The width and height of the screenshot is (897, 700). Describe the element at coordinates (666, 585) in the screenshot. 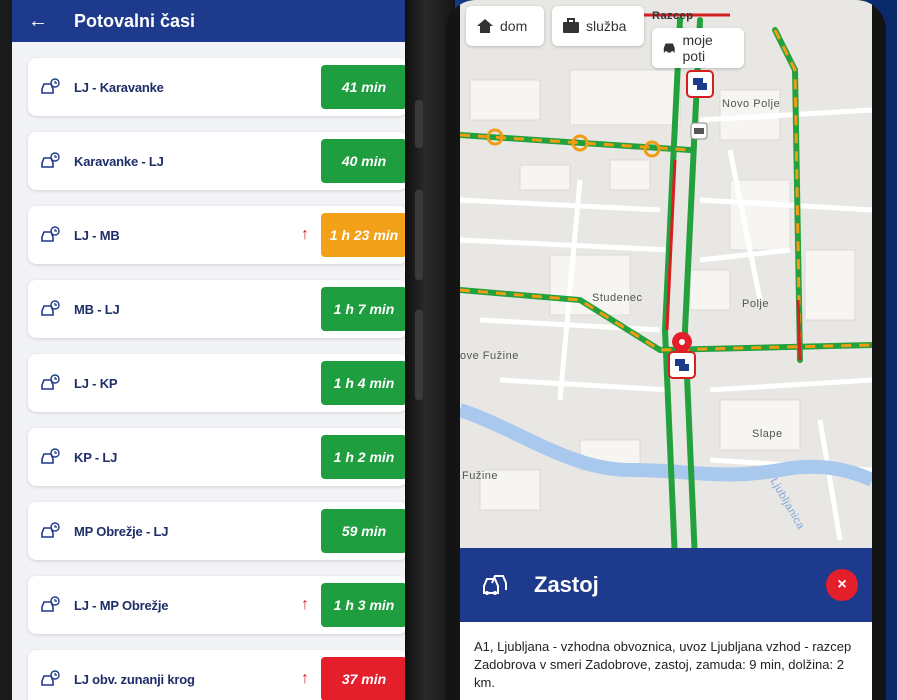

I see `incident-header: Zastoj ×` at that location.